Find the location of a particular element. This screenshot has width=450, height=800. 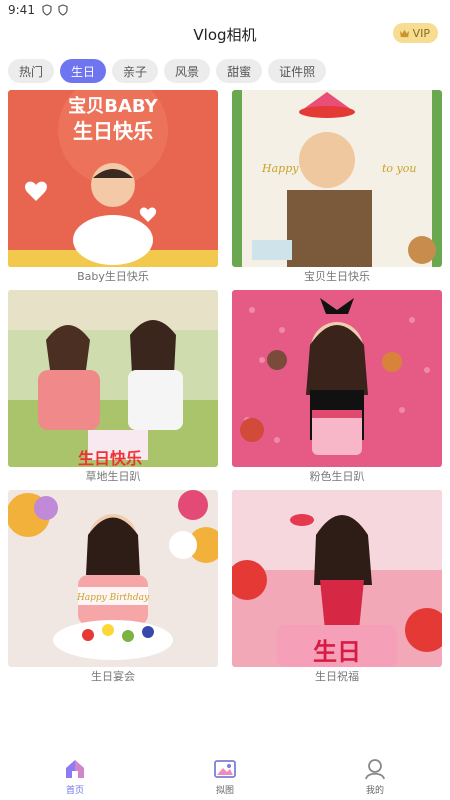

tab-id-photo: 证件照 is located at coordinates (297, 71).